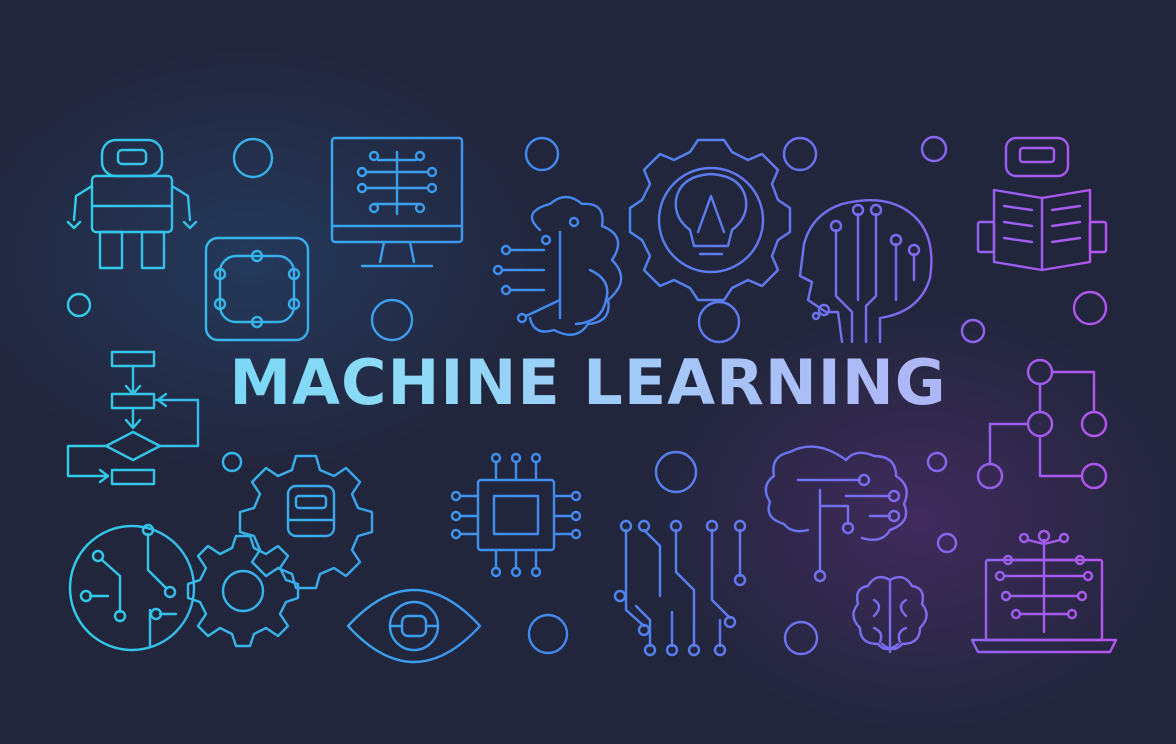  Describe the element at coordinates (710, 220) in the screenshot. I see `lightbulb-gear-icon` at that location.